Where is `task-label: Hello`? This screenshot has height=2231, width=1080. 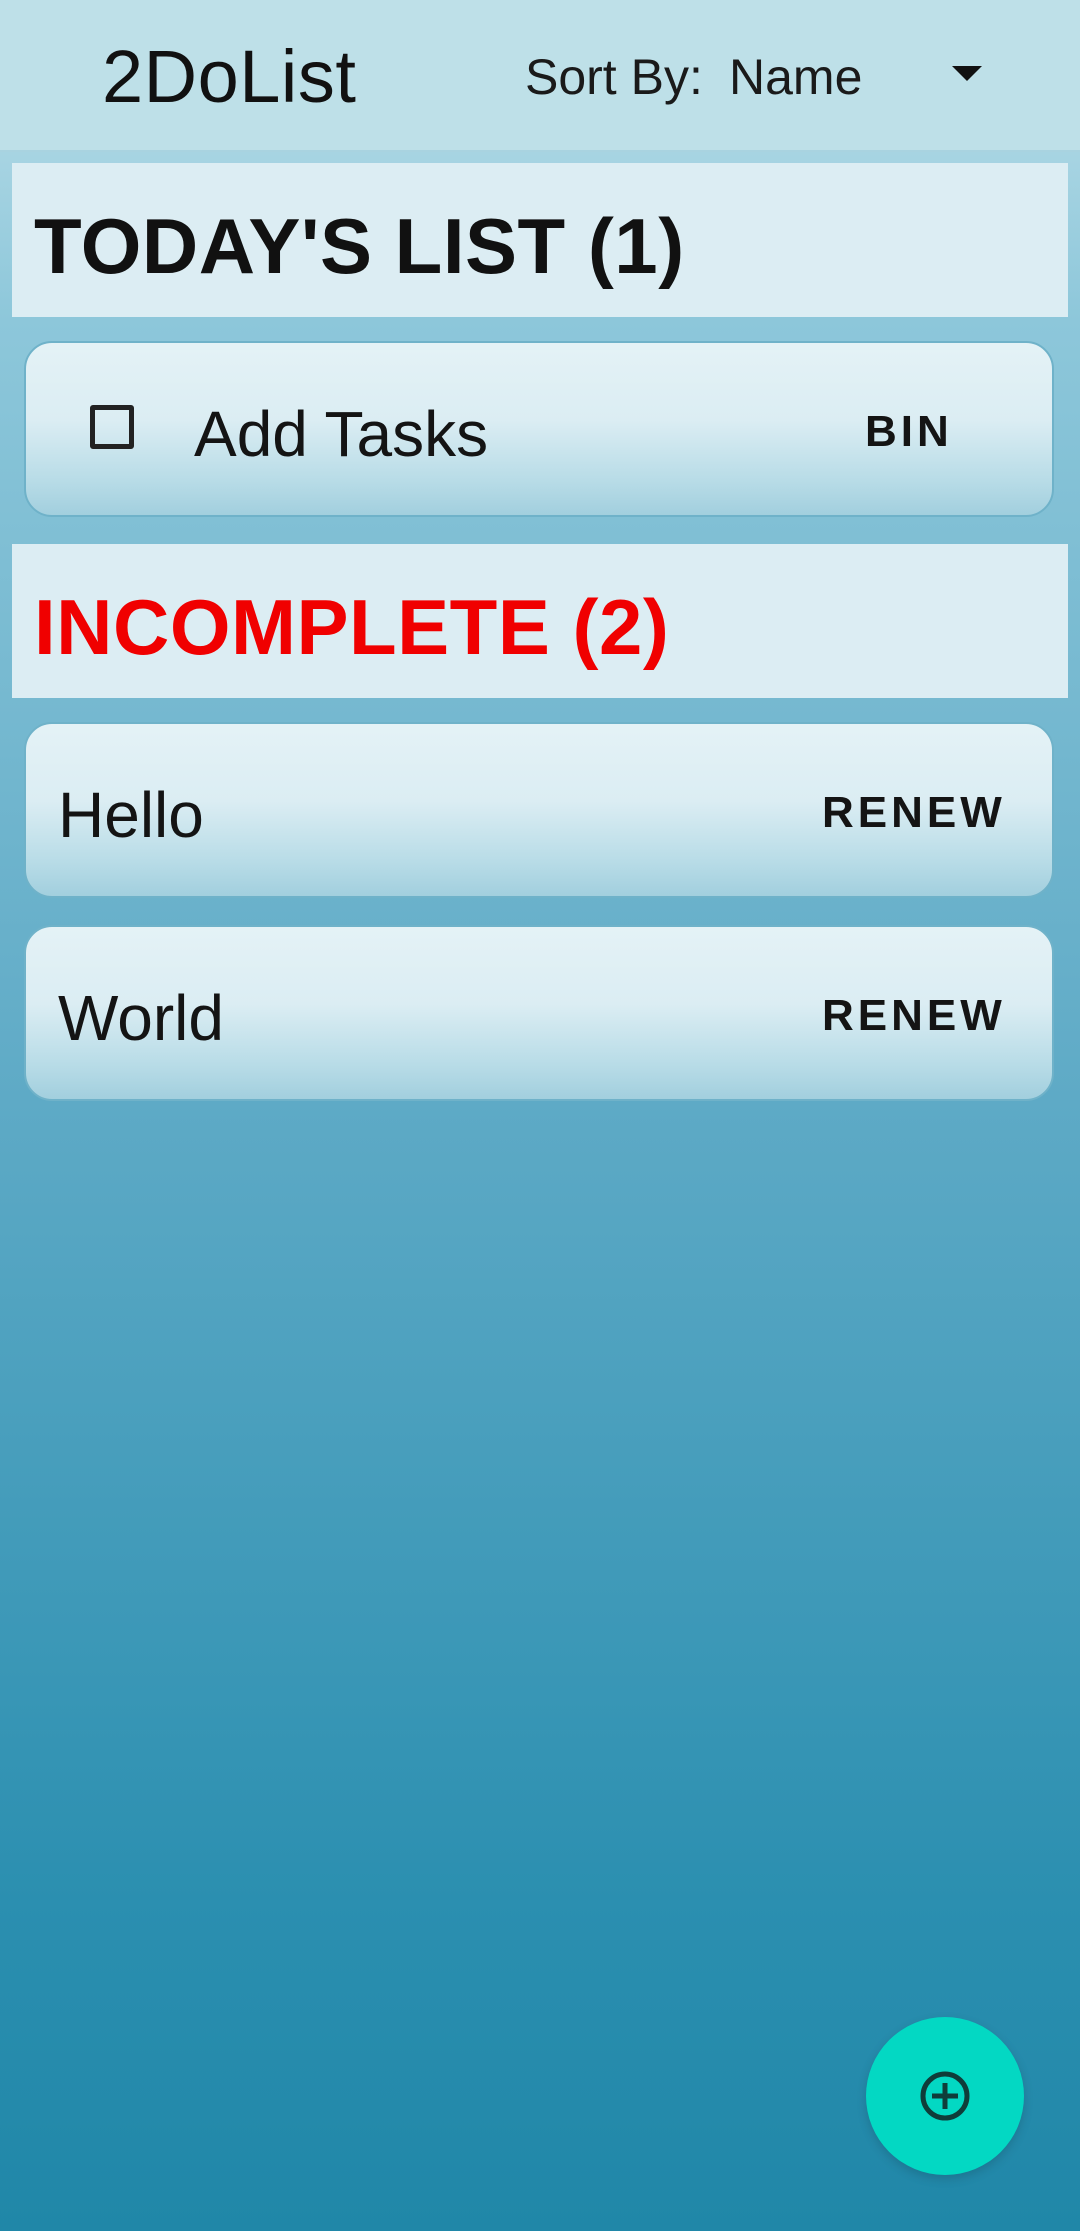 task-label: Hello is located at coordinates (131, 815).